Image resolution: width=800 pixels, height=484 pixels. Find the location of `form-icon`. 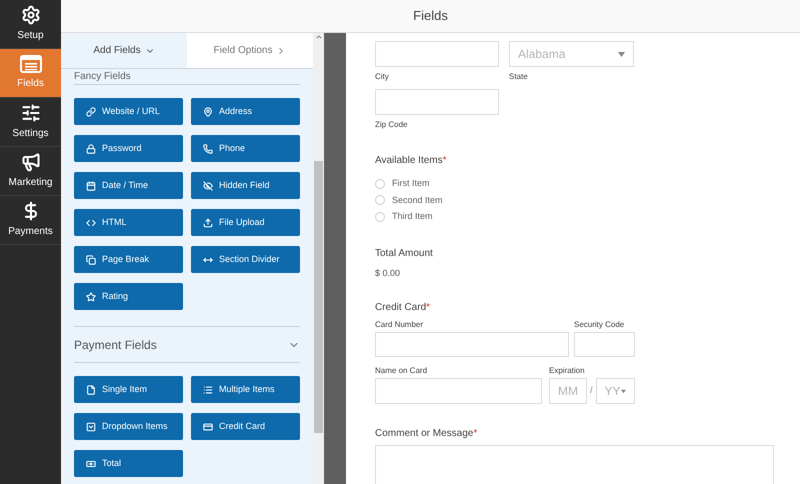

form-icon is located at coordinates (31, 64).